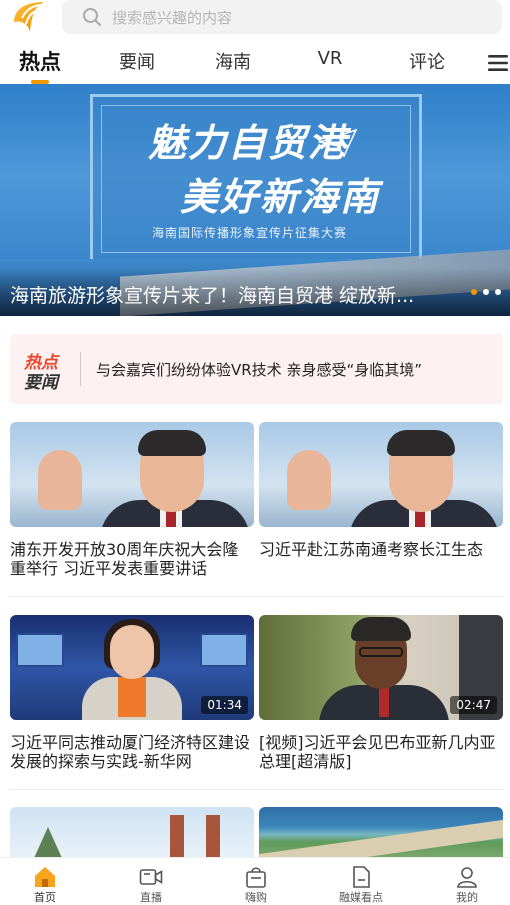  I want to click on home-icon, so click(45, 877).